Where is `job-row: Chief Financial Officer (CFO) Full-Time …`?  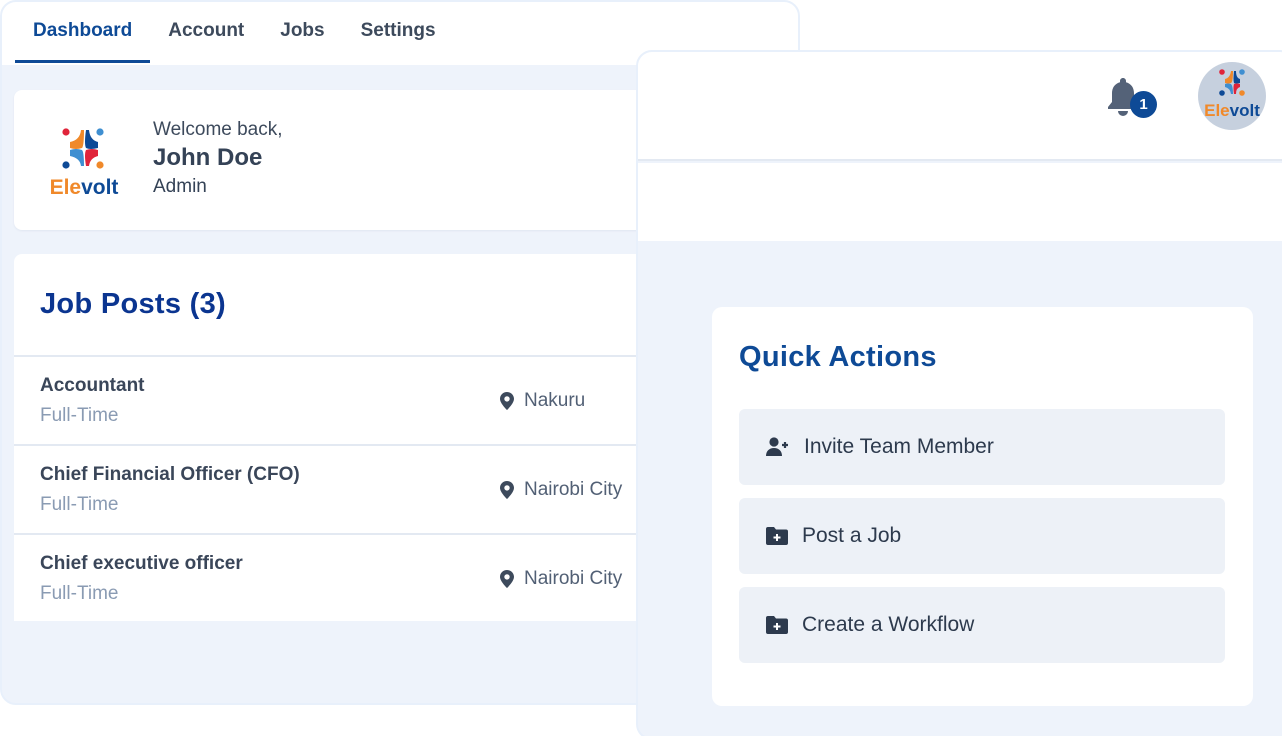 job-row: Chief Financial Officer (CFO) Full-Time … is located at coordinates (326, 488).